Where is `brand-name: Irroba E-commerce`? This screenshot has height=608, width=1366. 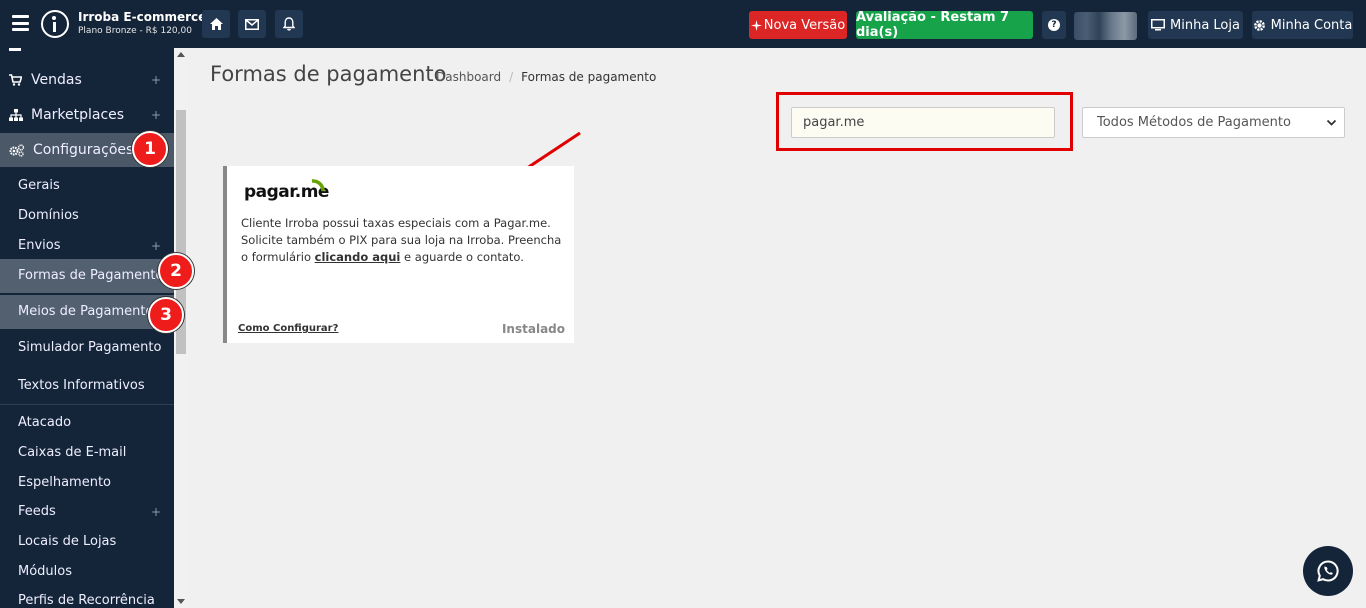
brand-name: Irroba E-commerce is located at coordinates (142, 17).